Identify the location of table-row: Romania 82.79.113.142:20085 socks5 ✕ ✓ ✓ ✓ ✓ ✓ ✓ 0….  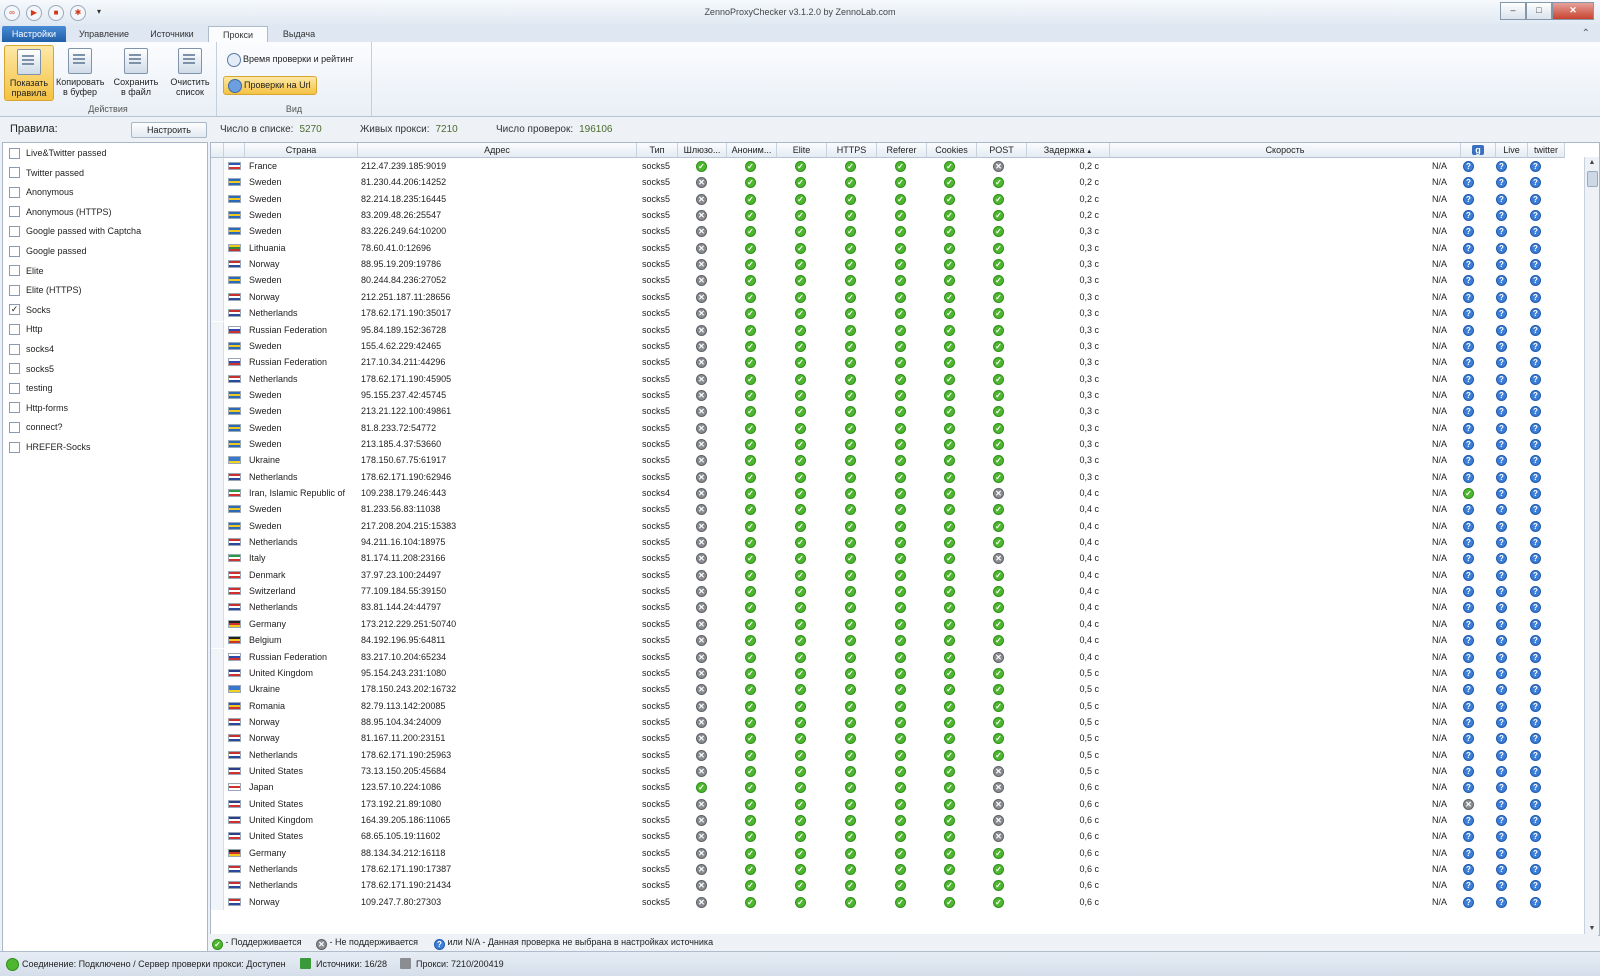
(886, 705).